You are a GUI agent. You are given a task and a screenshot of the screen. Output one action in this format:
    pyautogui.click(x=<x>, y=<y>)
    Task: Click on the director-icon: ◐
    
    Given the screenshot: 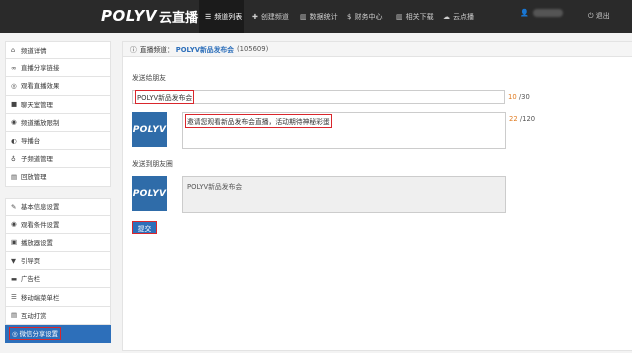 What is the action you would take?
    pyautogui.click(x=14, y=140)
    